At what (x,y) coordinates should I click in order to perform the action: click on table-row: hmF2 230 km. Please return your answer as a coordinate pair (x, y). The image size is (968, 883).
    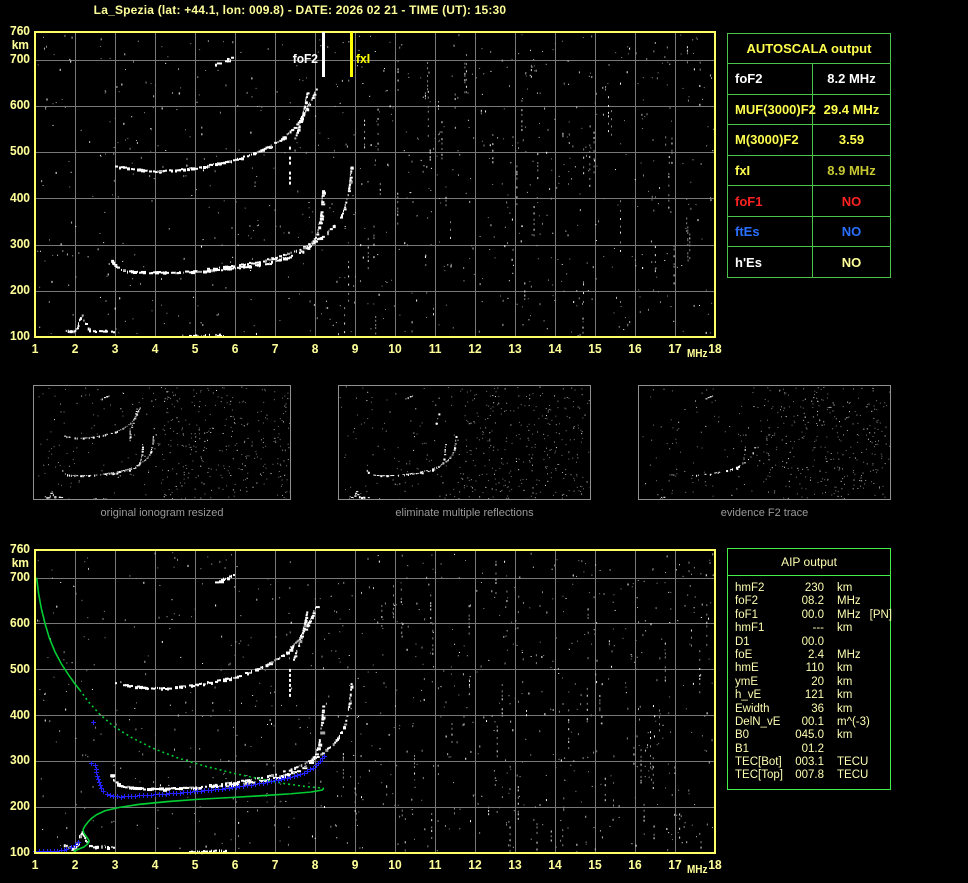
    Looking at the image, I should click on (812, 588).